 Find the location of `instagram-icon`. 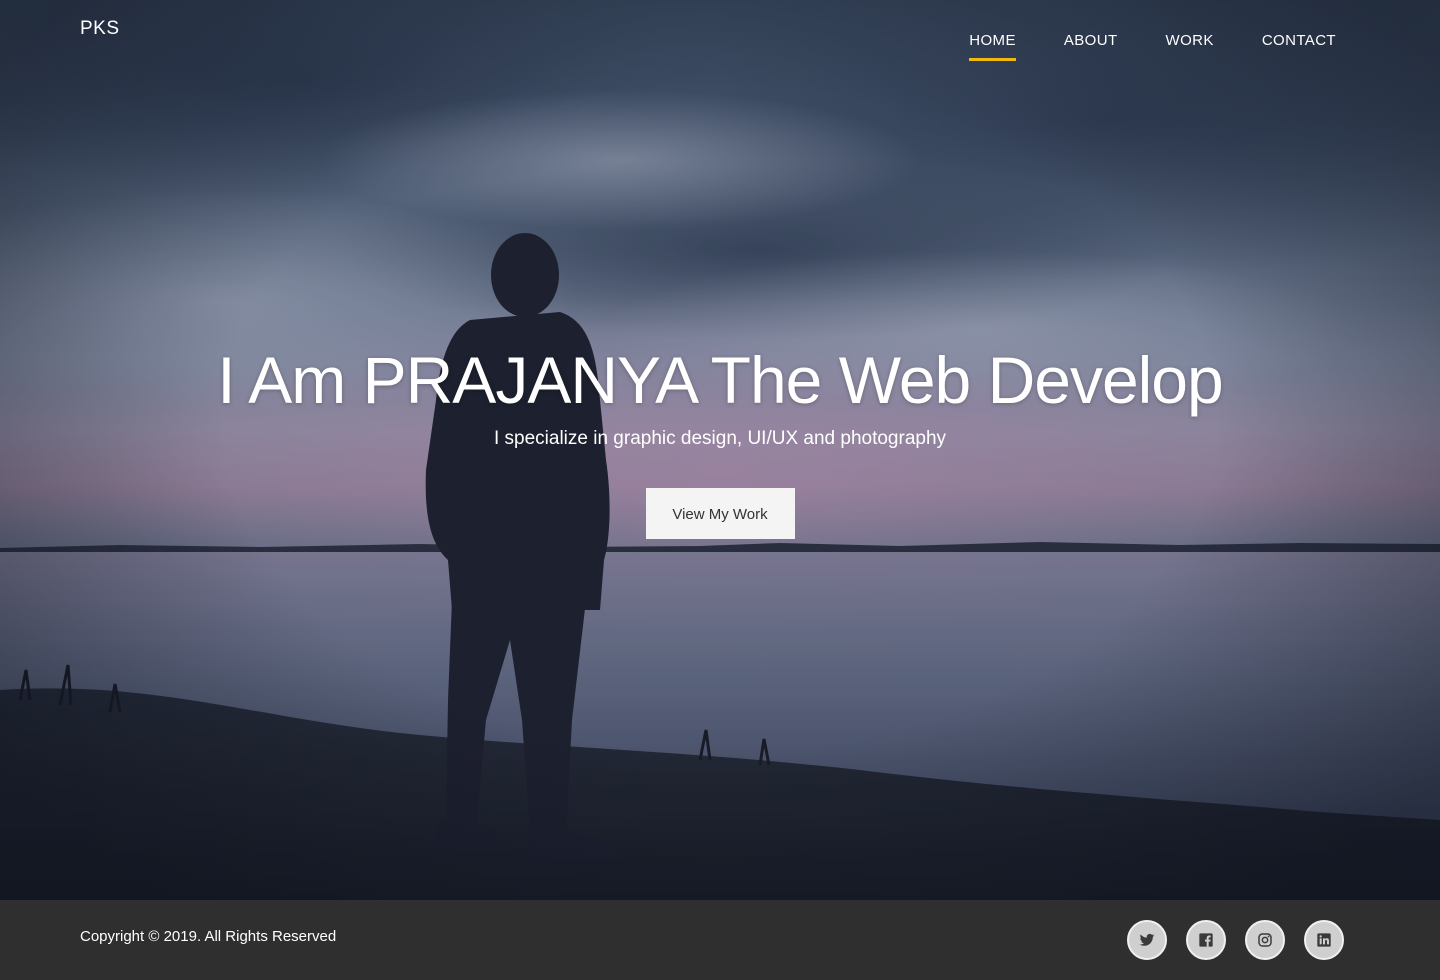

instagram-icon is located at coordinates (1265, 940).